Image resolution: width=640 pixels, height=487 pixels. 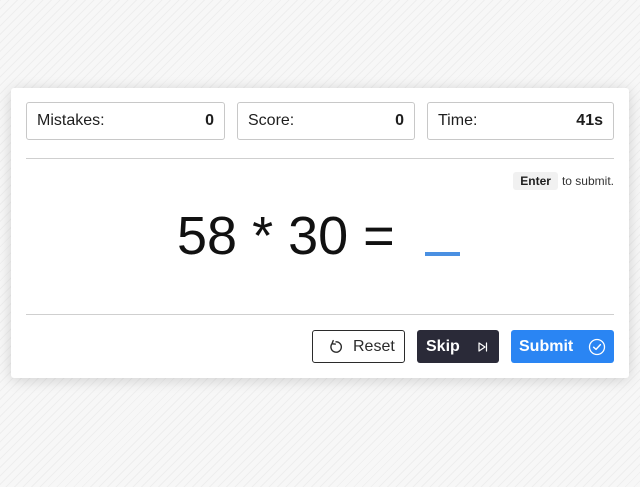 I want to click on divider-bottom, so click(x=320, y=314).